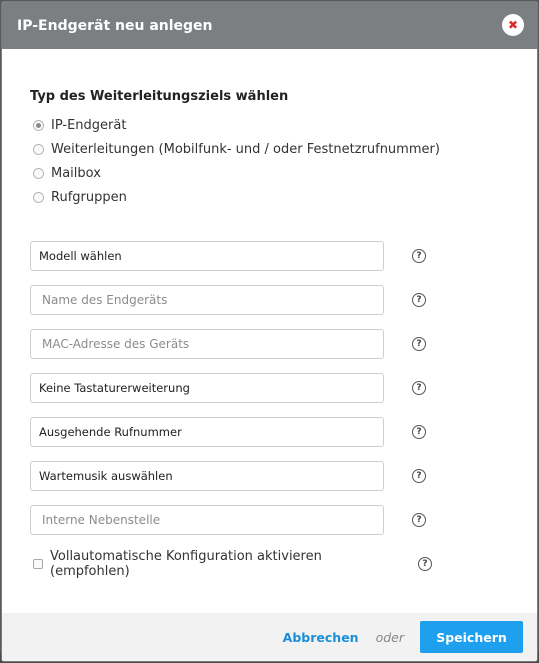 This screenshot has width=539, height=663. I want to click on auto-config-checkbox, so click(38, 564).